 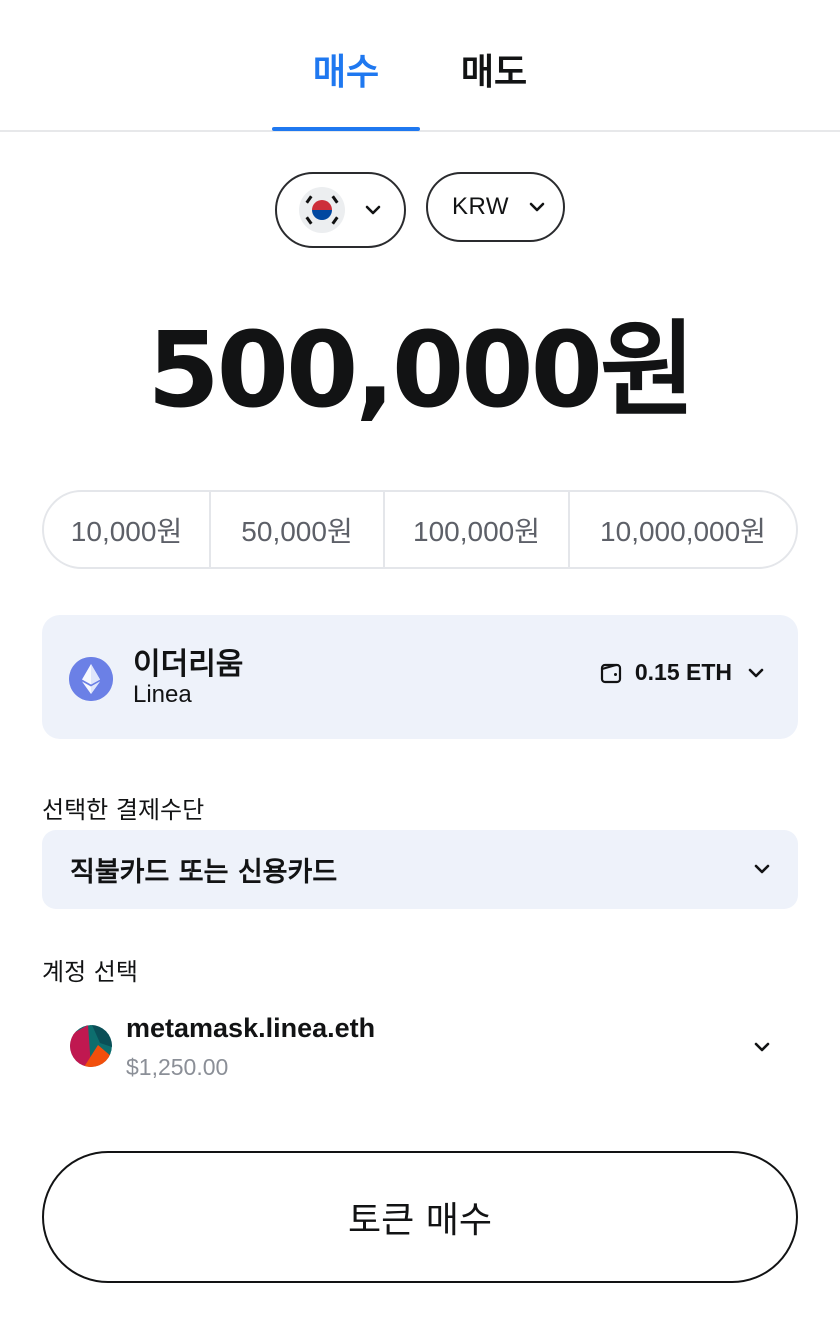 What do you see at coordinates (420, 370) in the screenshot?
I see `amount-display: 500,000원` at bounding box center [420, 370].